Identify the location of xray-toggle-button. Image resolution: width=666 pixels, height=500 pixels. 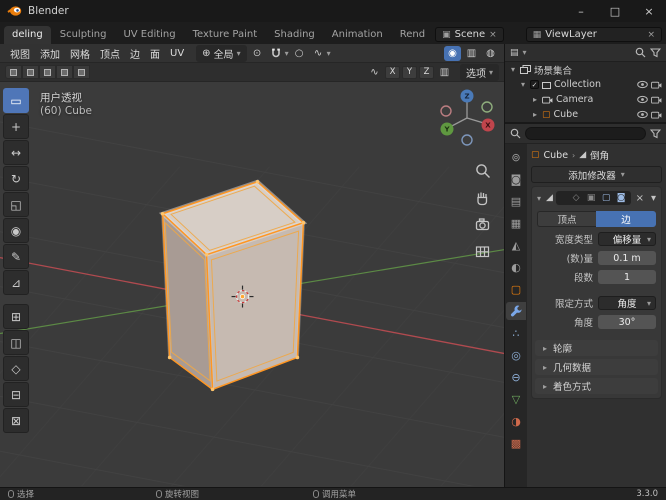
(81, 72).